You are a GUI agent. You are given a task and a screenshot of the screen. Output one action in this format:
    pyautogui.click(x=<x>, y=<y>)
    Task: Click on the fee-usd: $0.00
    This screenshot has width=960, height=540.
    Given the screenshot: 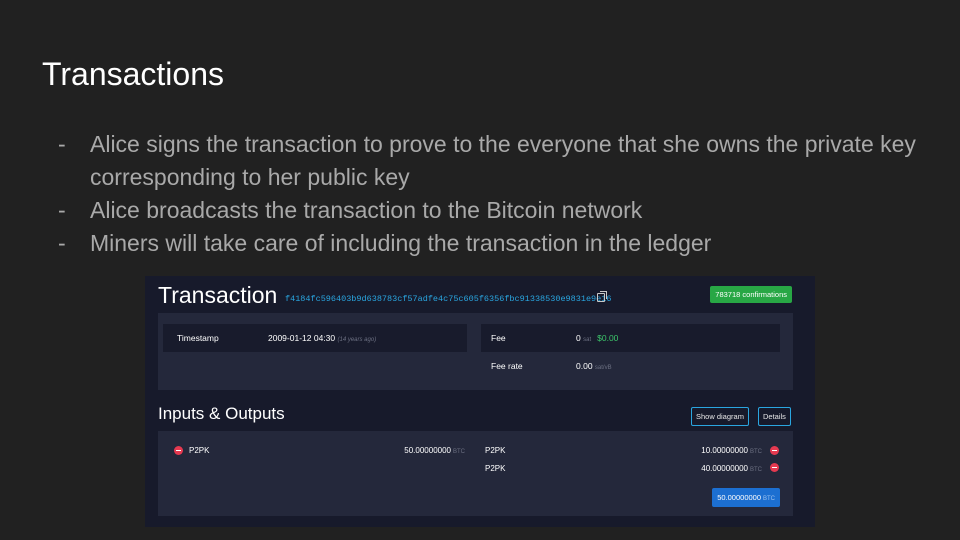 What is the action you would take?
    pyautogui.click(x=608, y=338)
    